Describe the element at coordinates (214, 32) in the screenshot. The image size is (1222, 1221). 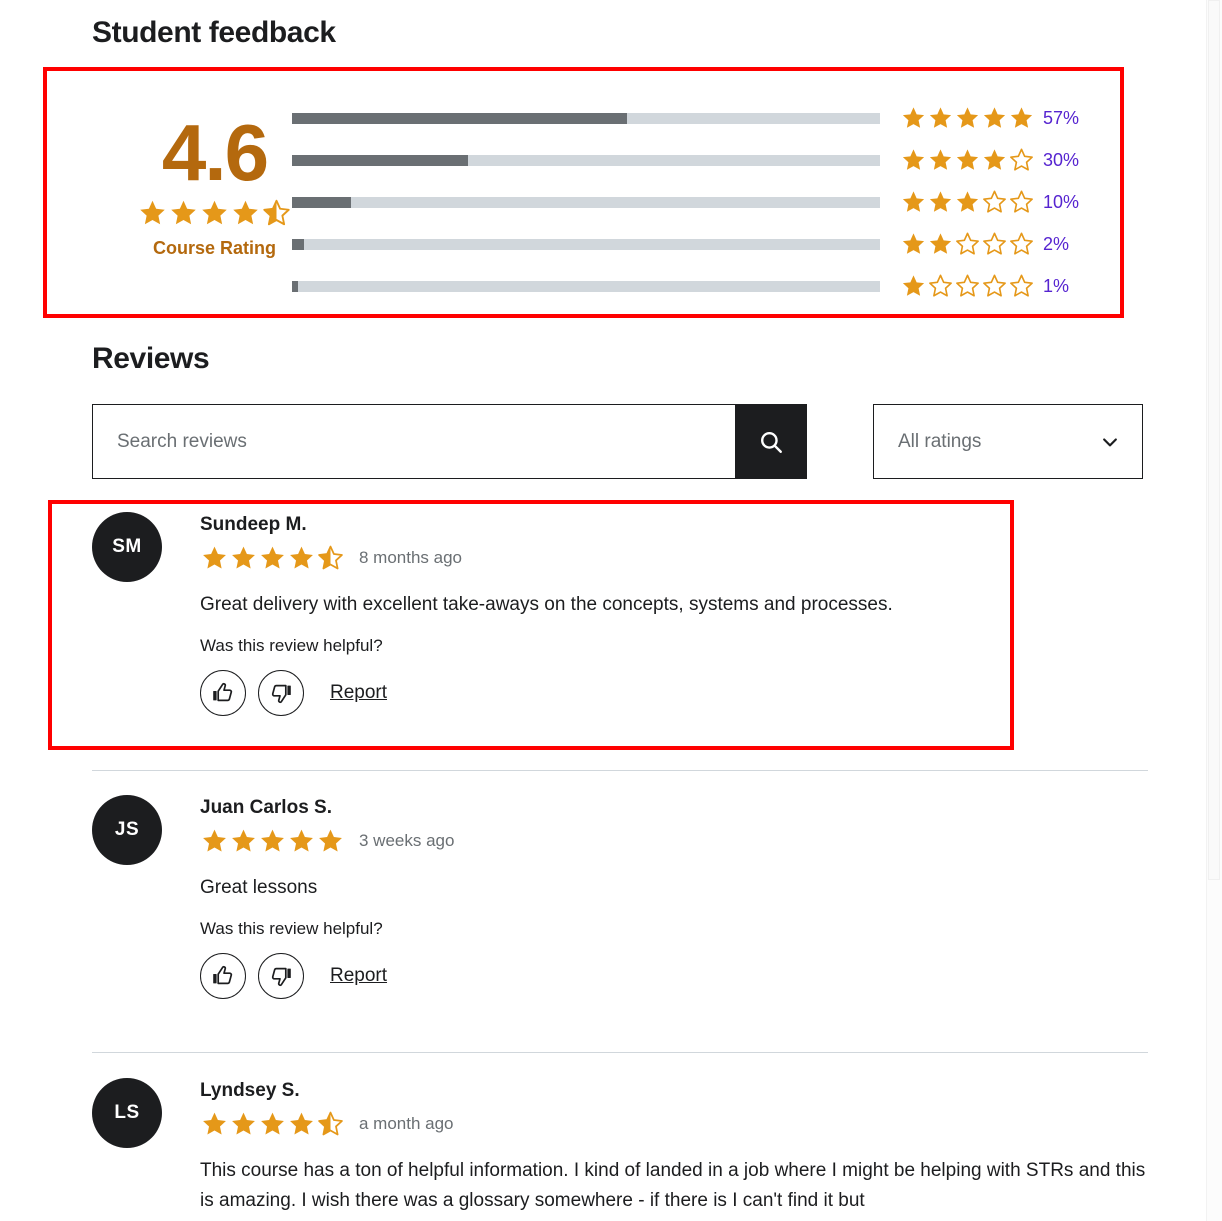
I see `page-title: Student feedback` at that location.